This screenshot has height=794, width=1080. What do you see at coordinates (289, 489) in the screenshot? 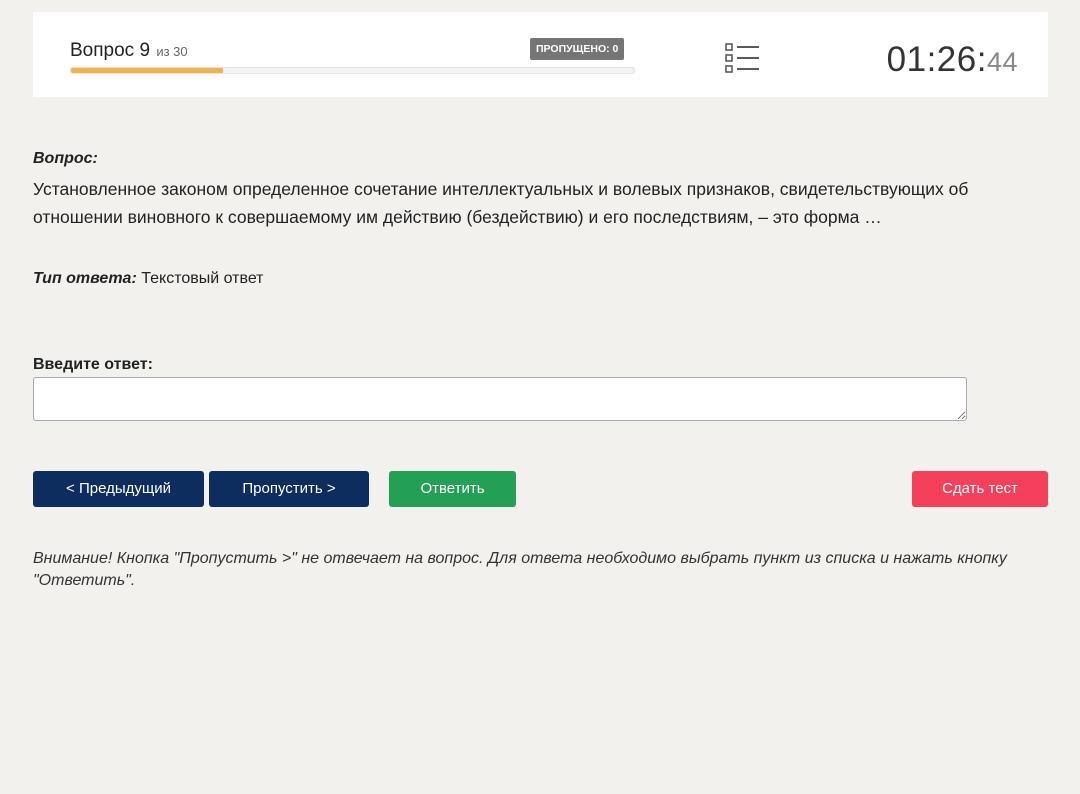
I see `skip-button: Пропустить >` at bounding box center [289, 489].